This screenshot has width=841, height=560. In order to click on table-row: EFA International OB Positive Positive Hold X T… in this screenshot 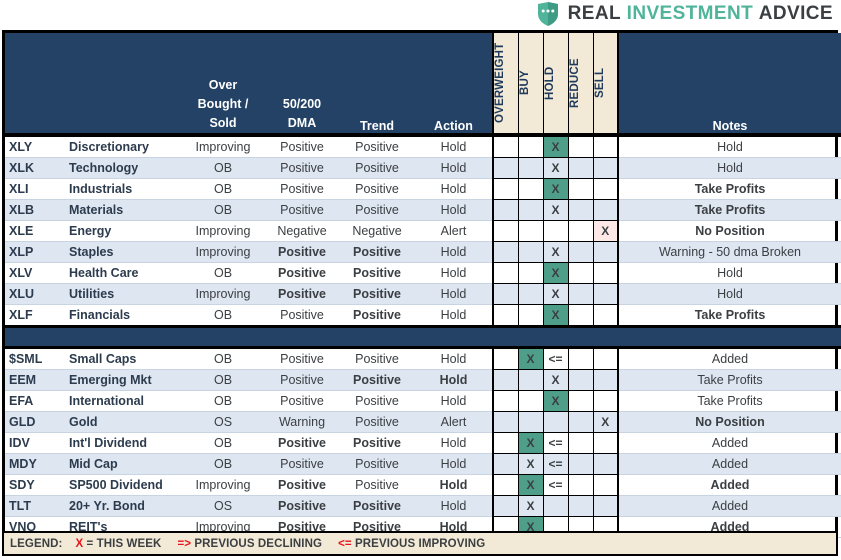, I will do `click(423, 401)`.